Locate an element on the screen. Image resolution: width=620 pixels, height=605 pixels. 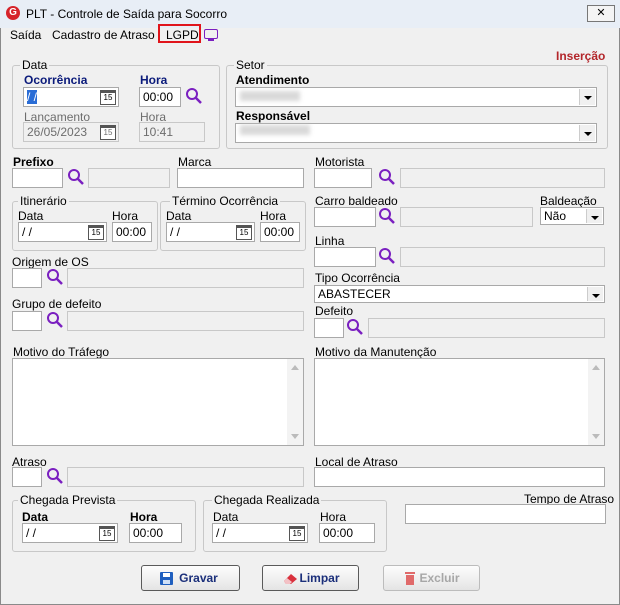
chegada-prevista-hora-label: Hora is located at coordinates (144, 517).